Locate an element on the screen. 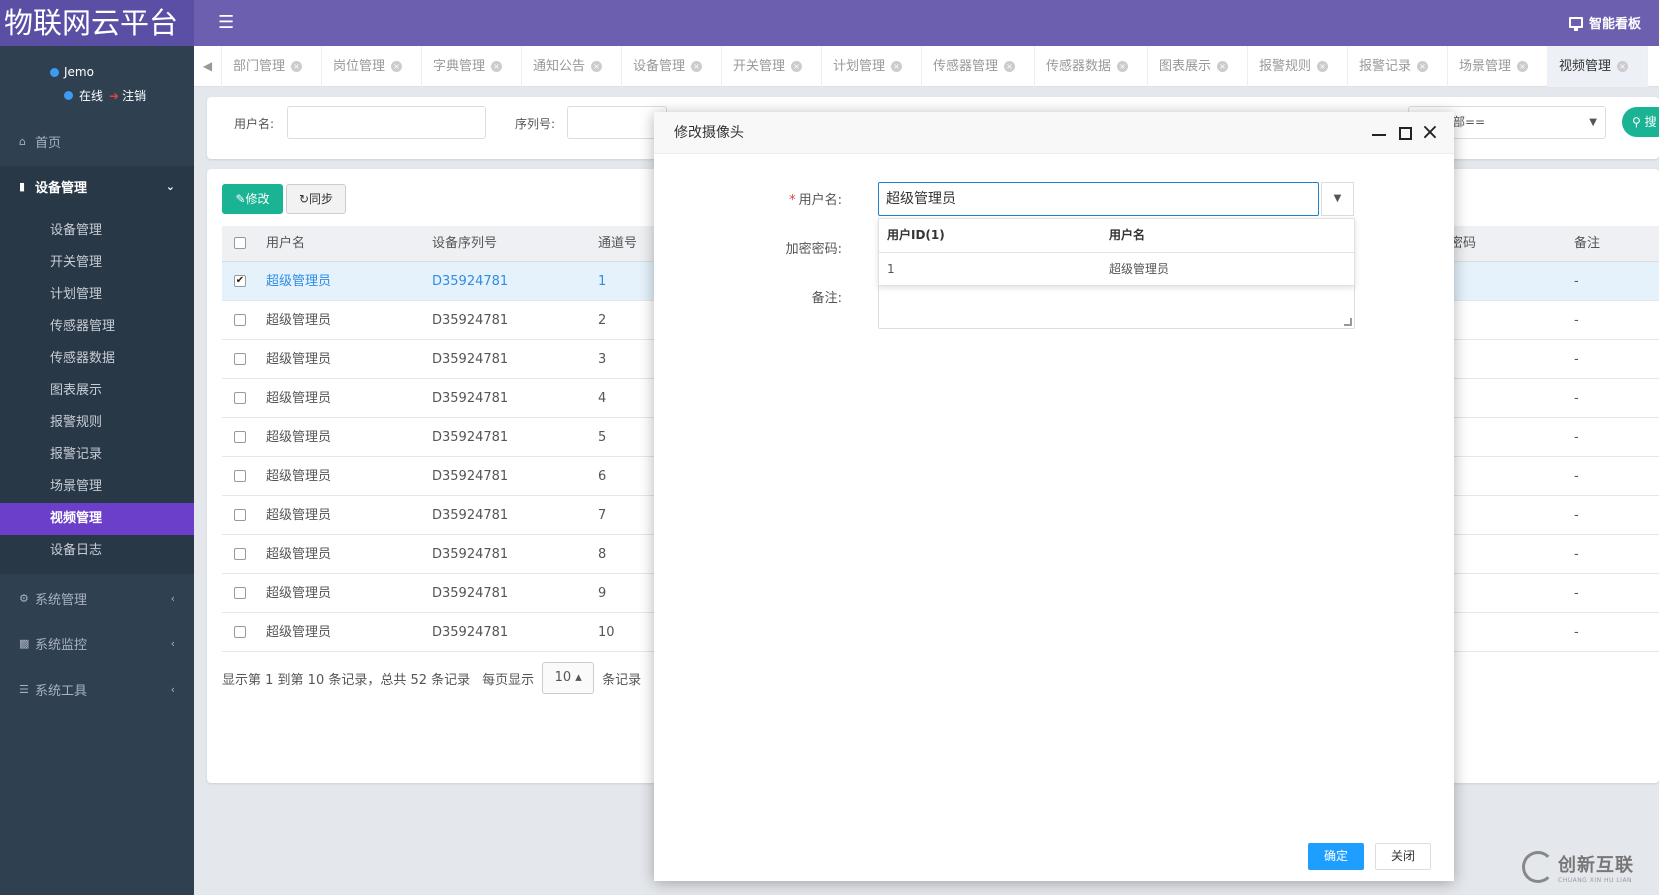  tab-prev-icon: ◀ is located at coordinates (208, 66).